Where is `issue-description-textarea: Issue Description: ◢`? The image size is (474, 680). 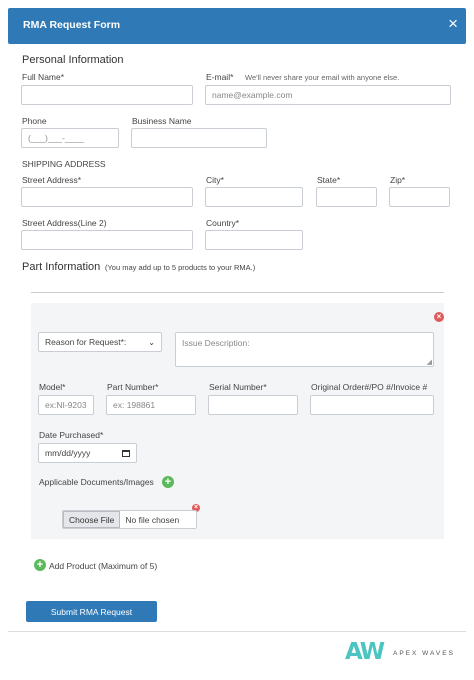
issue-description-textarea: Issue Description: ◢ is located at coordinates (304, 349).